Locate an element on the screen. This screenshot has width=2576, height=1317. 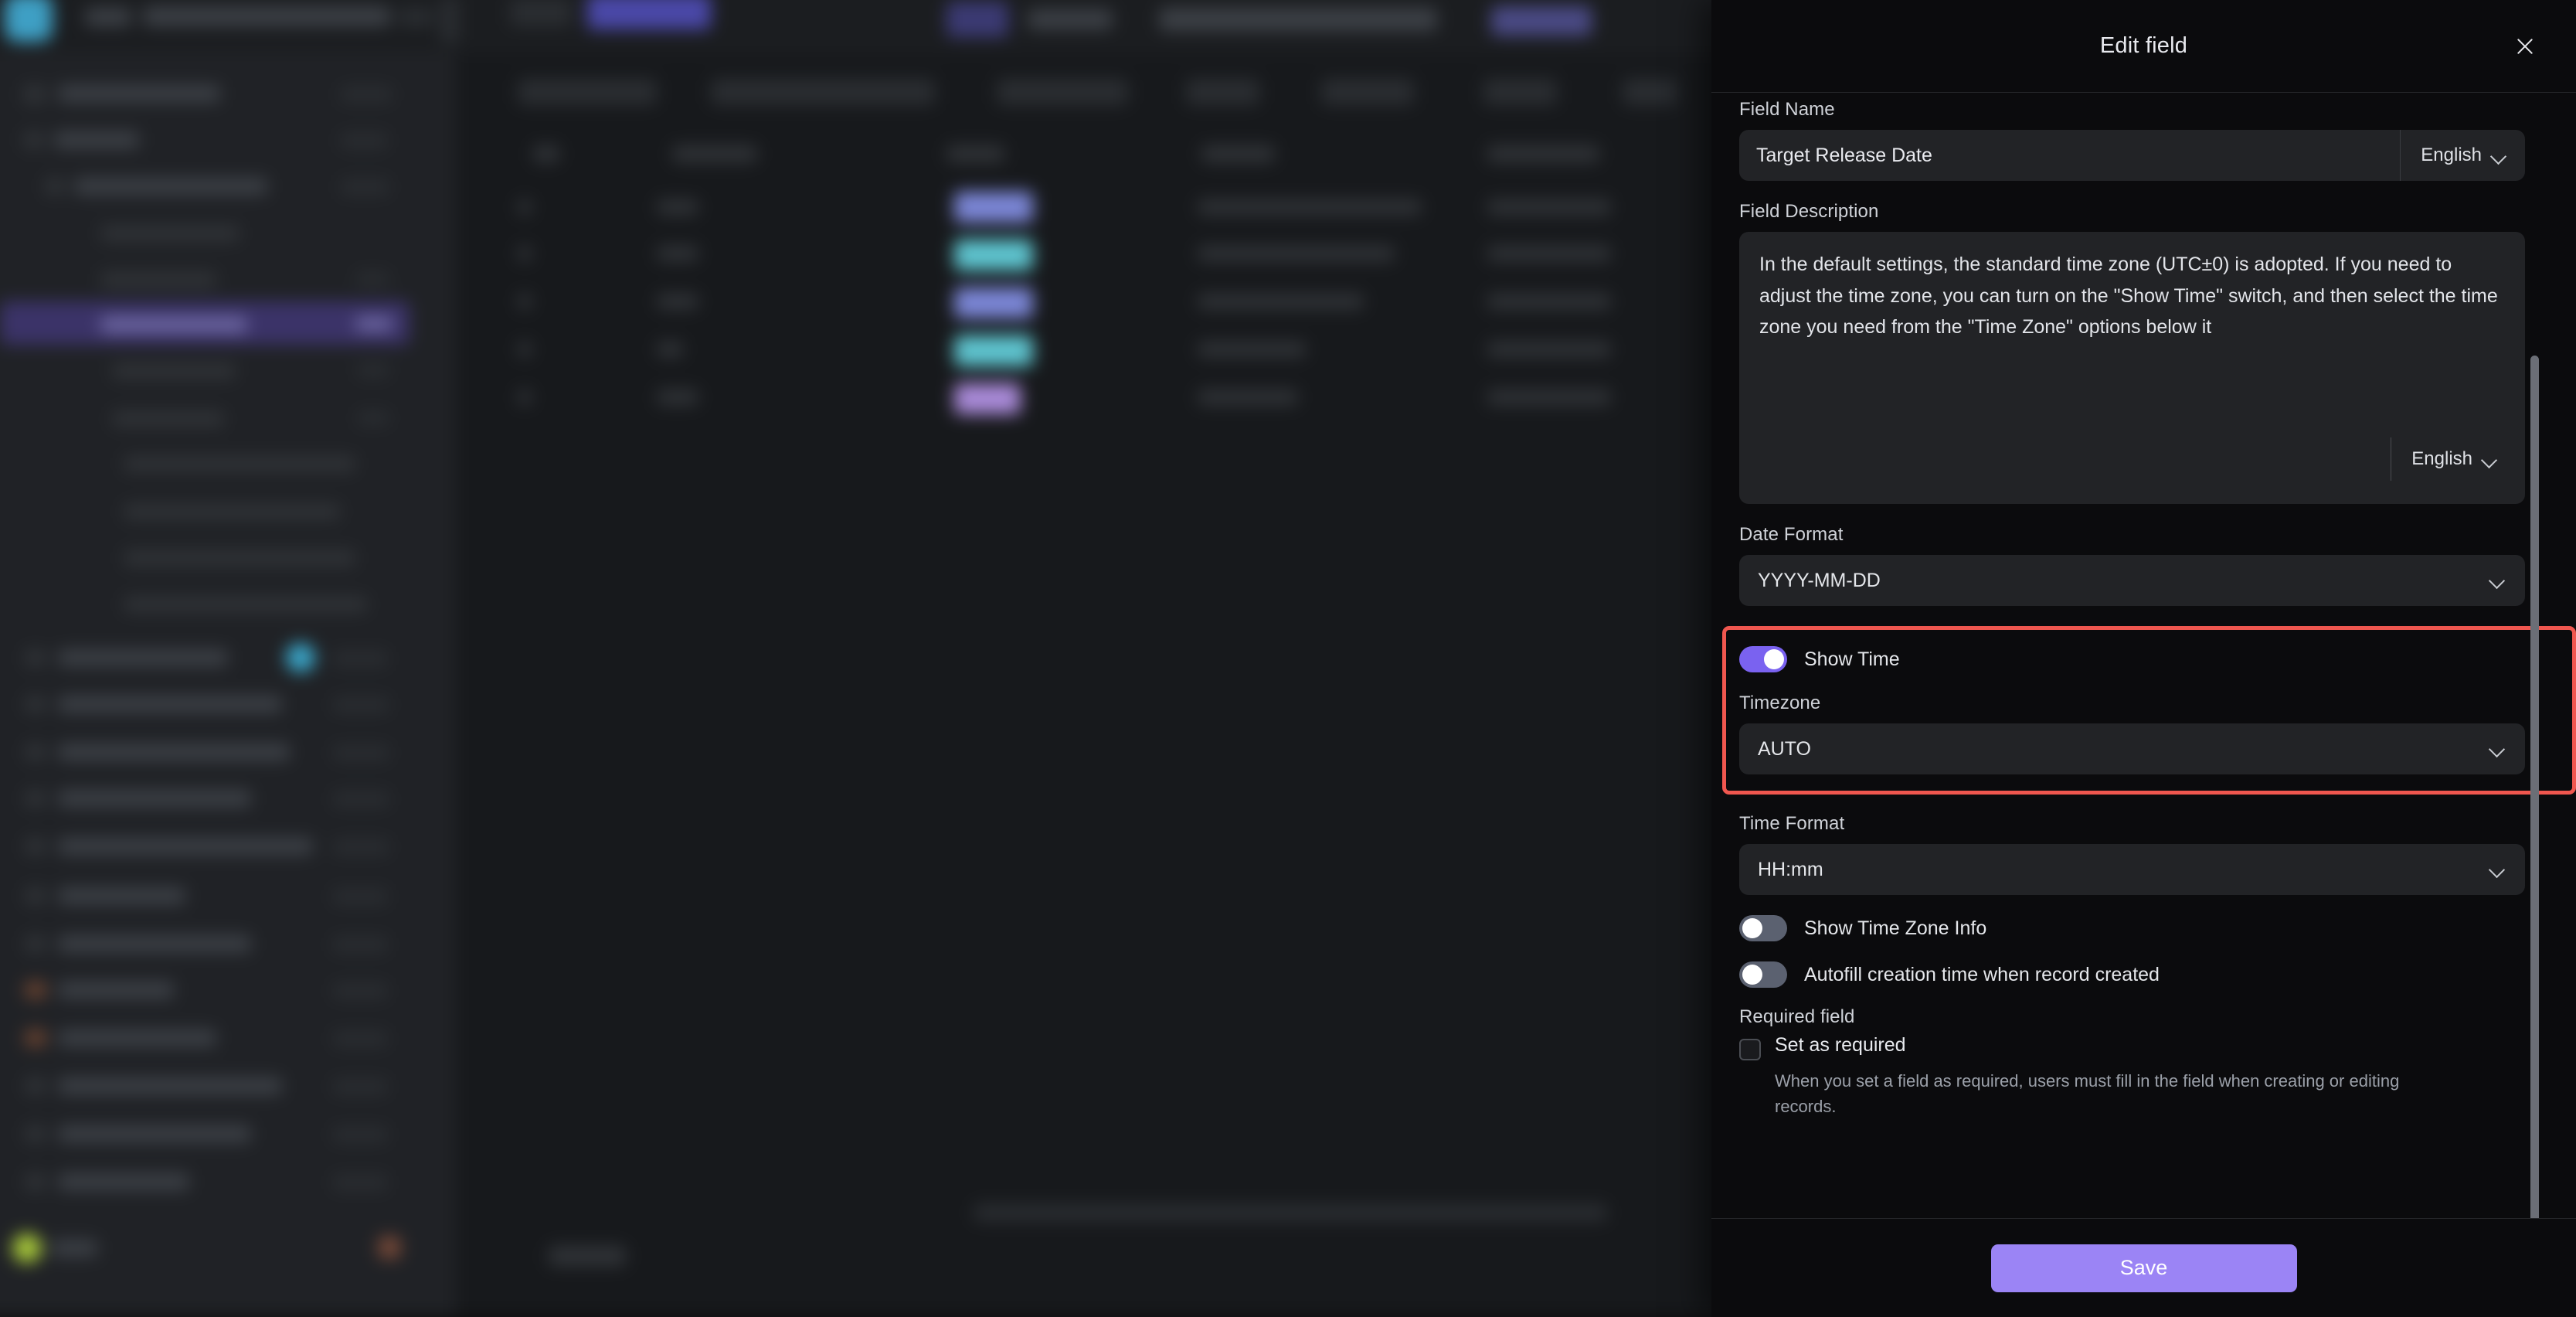
panel-title: Edit field is located at coordinates (2143, 45).